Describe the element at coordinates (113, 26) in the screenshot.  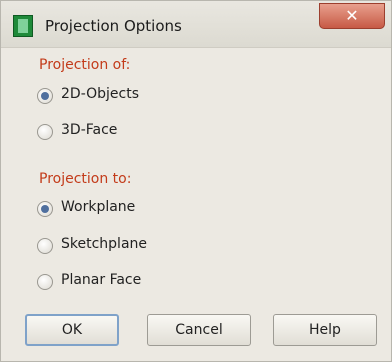
I see `dialog-title: Projection Options` at that location.